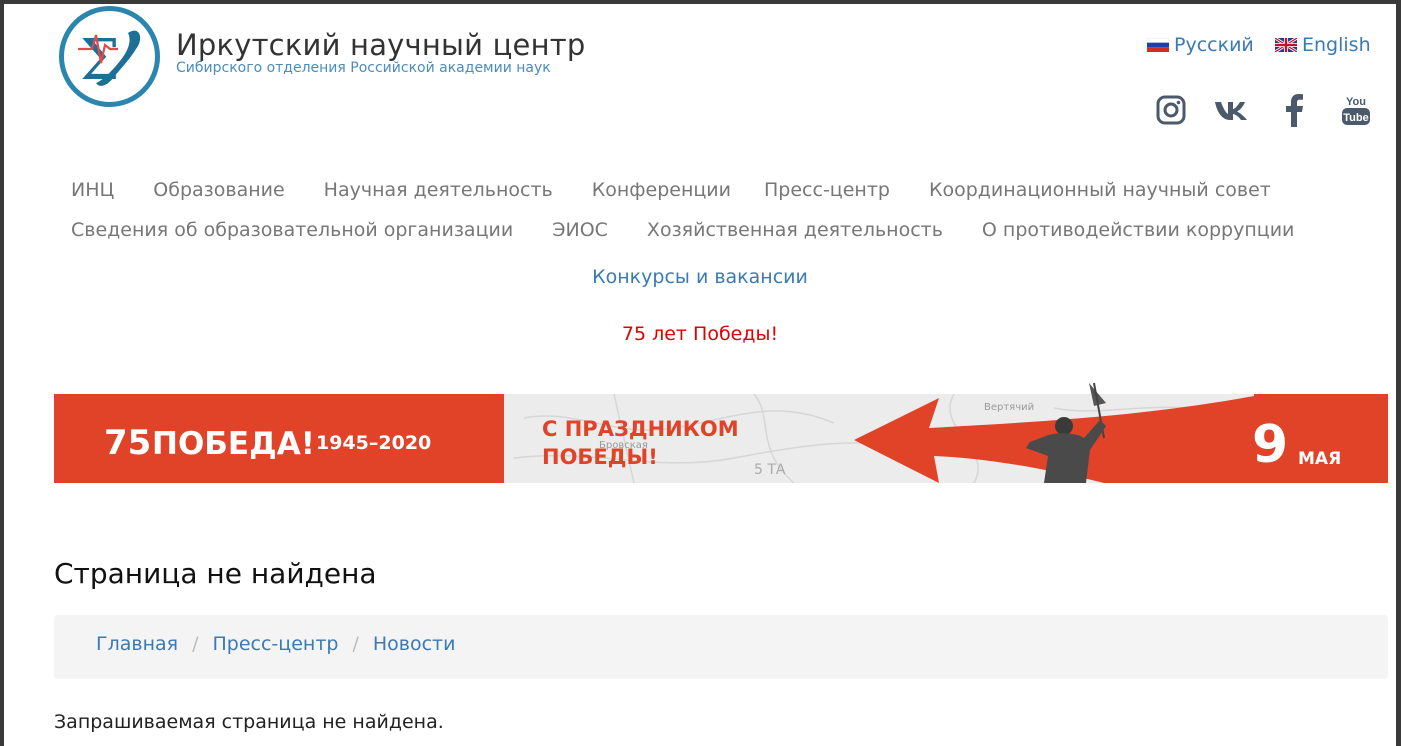 The height and width of the screenshot is (746, 1401). I want to click on nav-item-inc: ИНЦ, so click(92, 190).